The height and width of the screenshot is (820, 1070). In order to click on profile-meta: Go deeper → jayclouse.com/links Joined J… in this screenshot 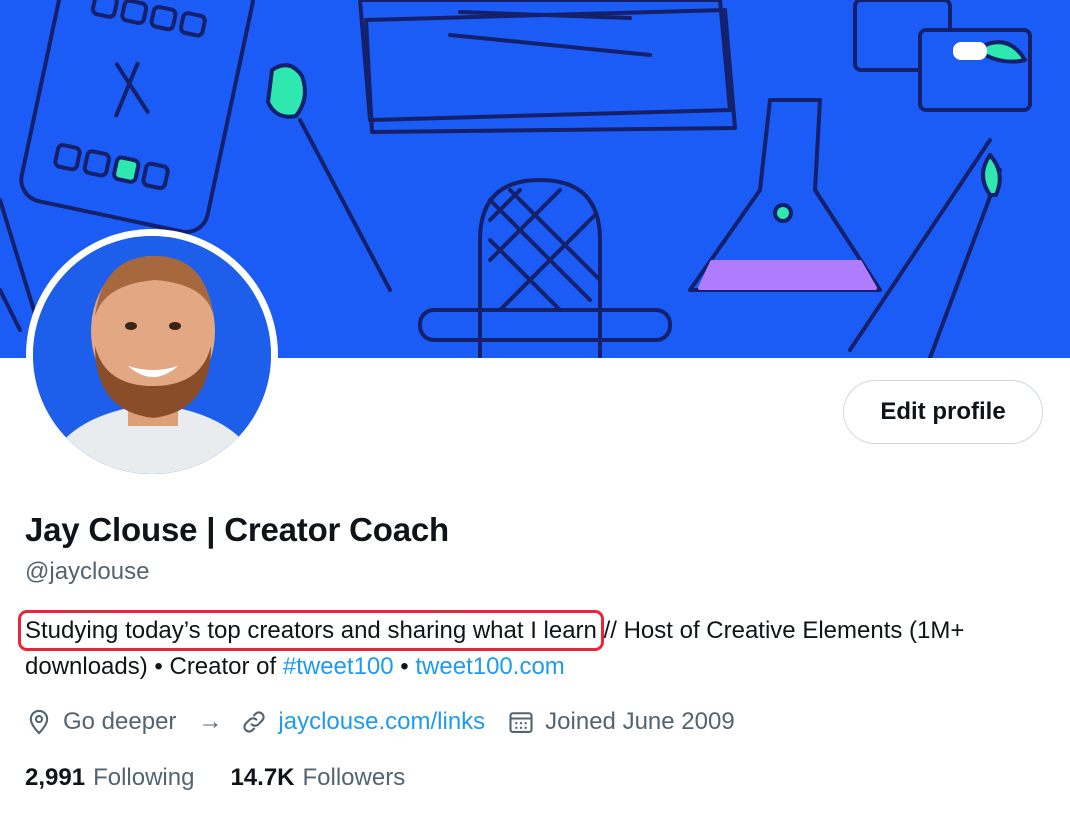, I will do `click(391, 722)`.